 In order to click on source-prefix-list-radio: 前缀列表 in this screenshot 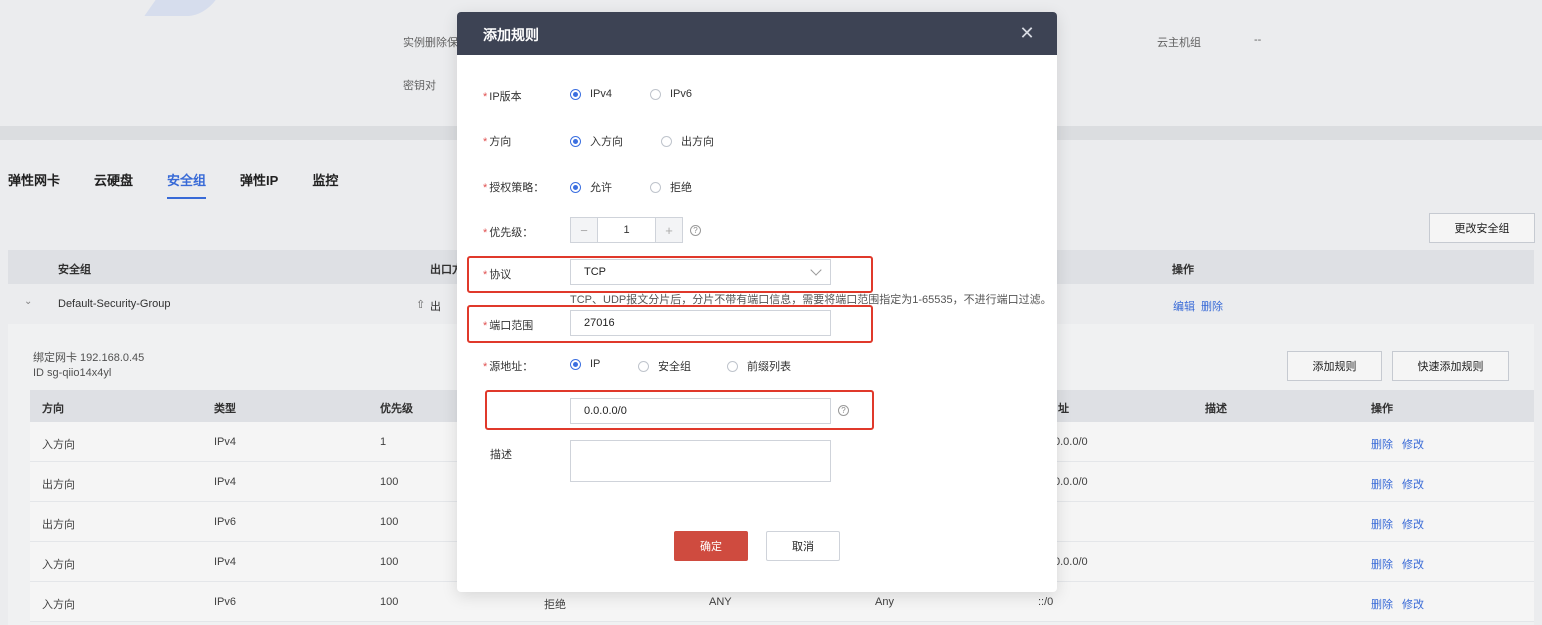, I will do `click(759, 366)`.